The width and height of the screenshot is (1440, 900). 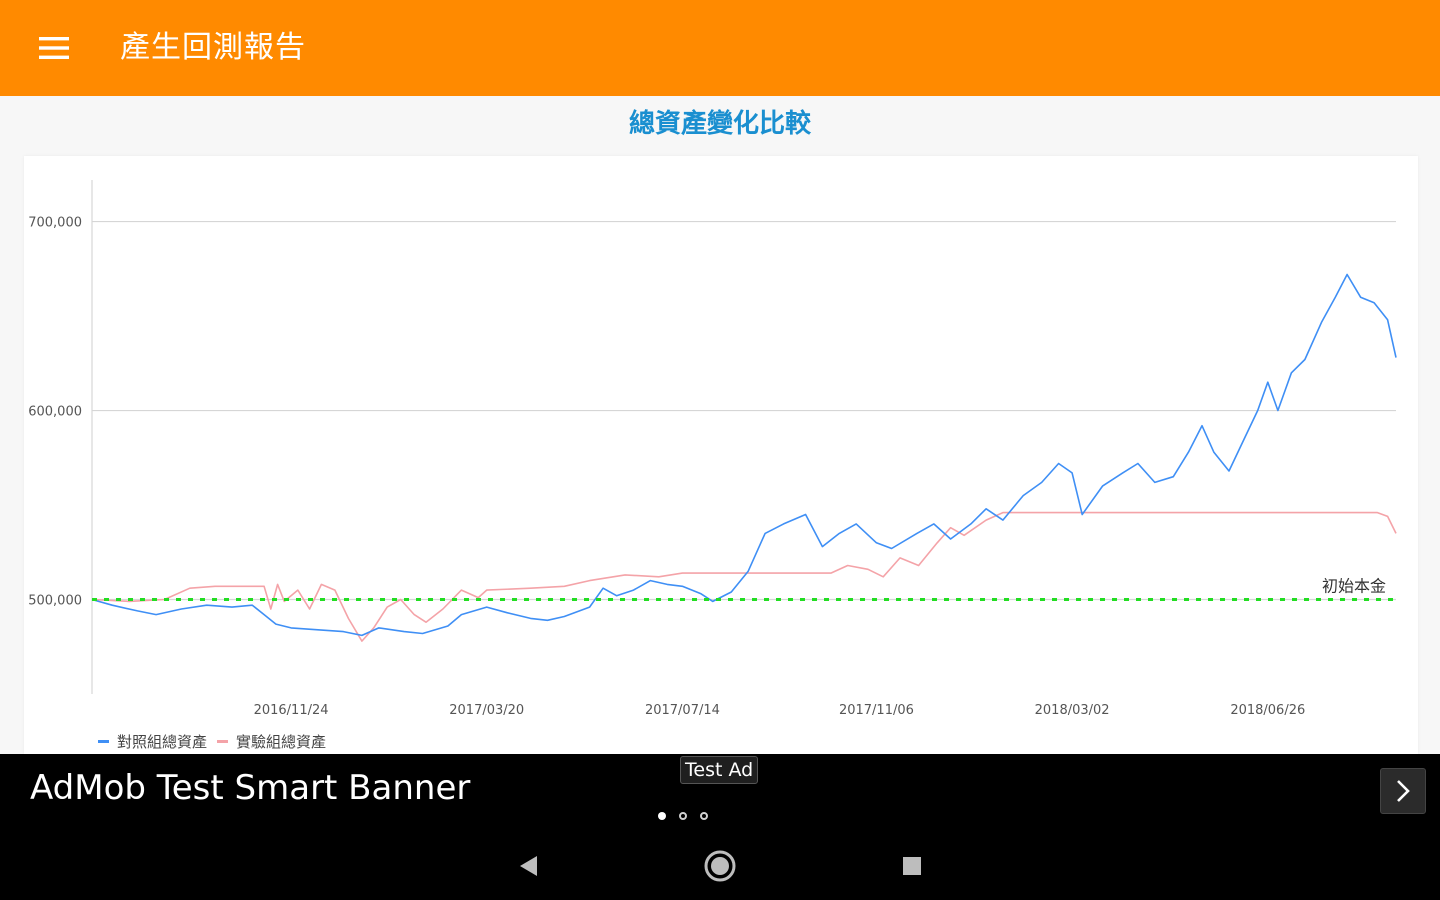 I want to click on nav-recents-button, so click(x=912, y=866).